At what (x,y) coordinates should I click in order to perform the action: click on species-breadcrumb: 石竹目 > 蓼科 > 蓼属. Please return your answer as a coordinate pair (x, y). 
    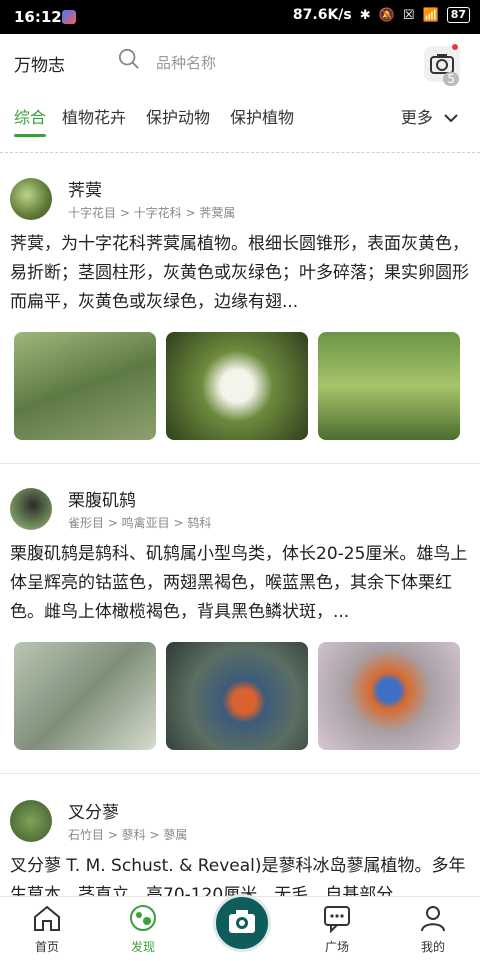
    Looking at the image, I should click on (128, 835).